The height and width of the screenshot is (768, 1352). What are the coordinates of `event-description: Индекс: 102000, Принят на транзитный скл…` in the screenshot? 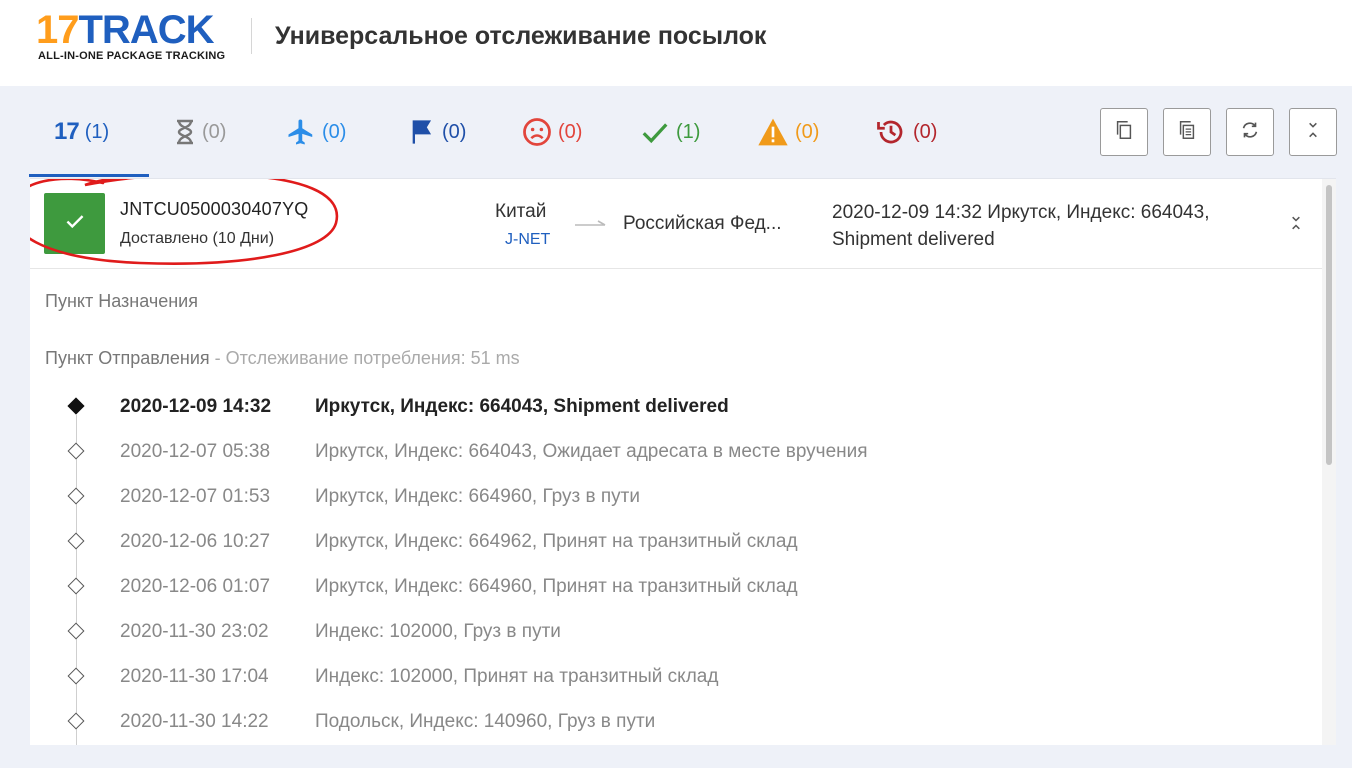 It's located at (517, 676).